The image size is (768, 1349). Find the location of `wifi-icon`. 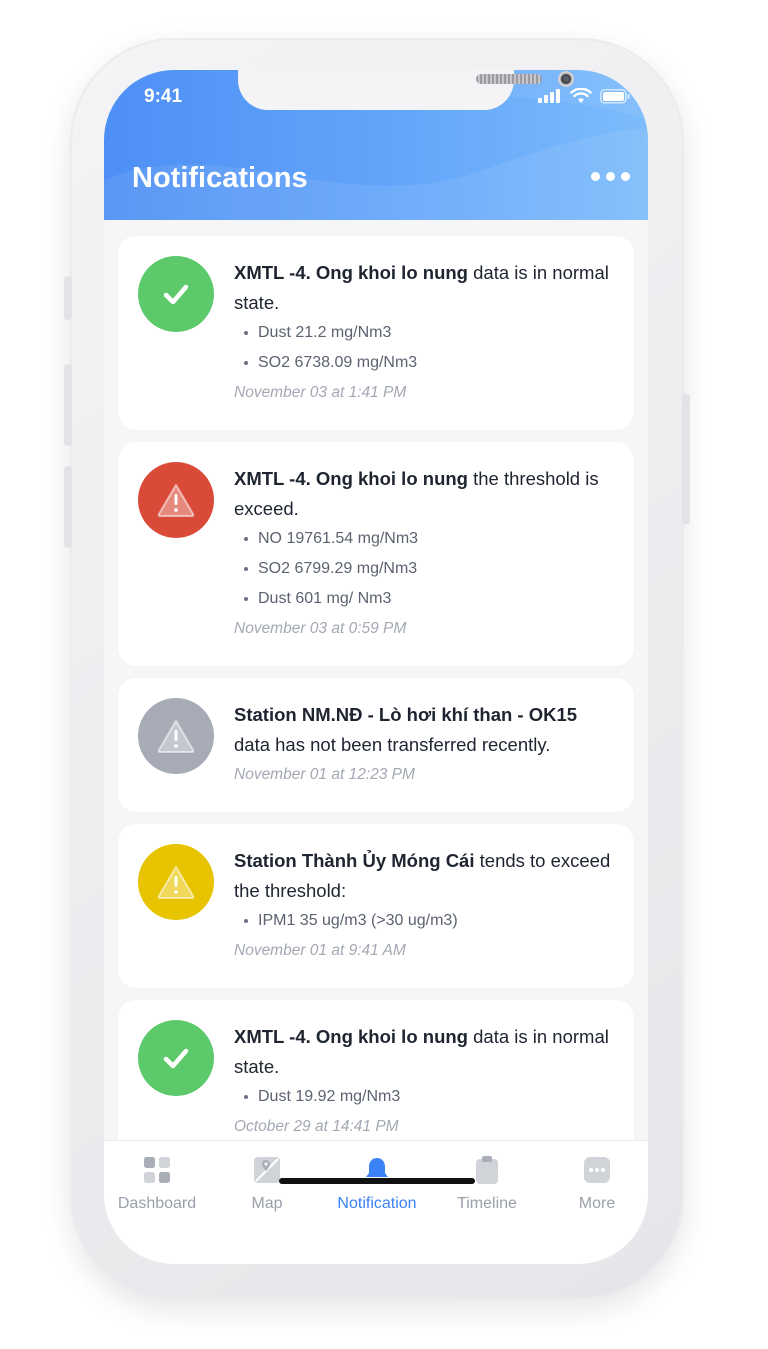

wifi-icon is located at coordinates (581, 95).